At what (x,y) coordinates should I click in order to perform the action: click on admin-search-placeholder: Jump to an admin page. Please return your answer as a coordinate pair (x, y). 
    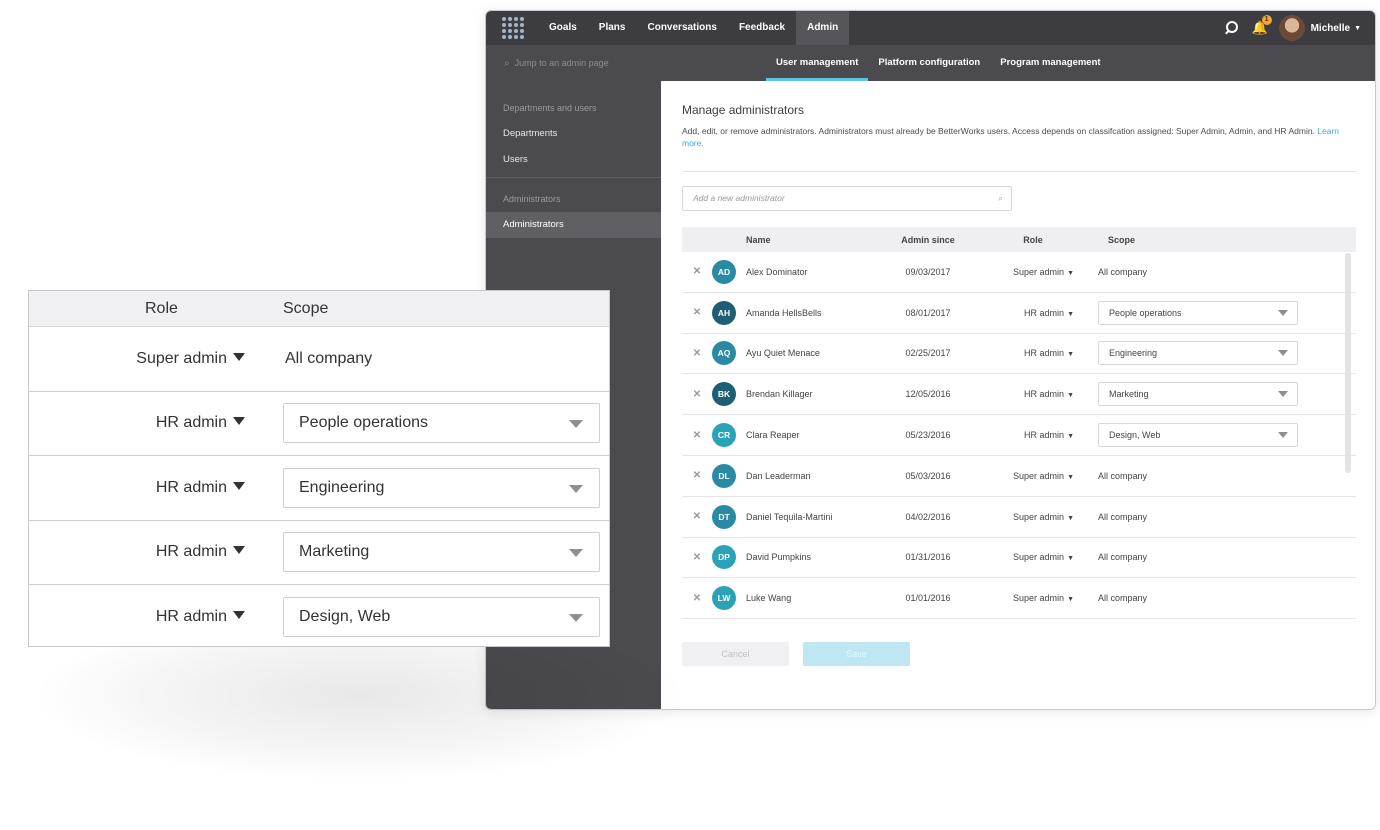
    Looking at the image, I should click on (561, 63).